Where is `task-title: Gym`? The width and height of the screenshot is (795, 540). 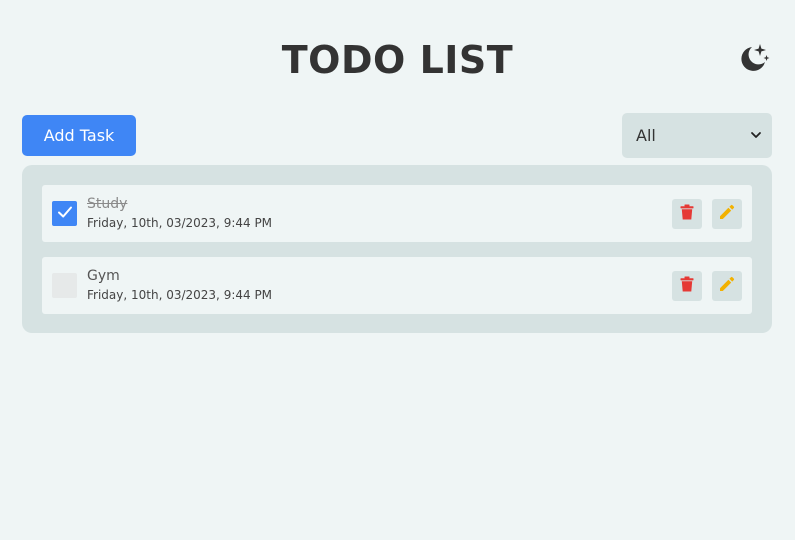 task-title: Gym is located at coordinates (103, 276).